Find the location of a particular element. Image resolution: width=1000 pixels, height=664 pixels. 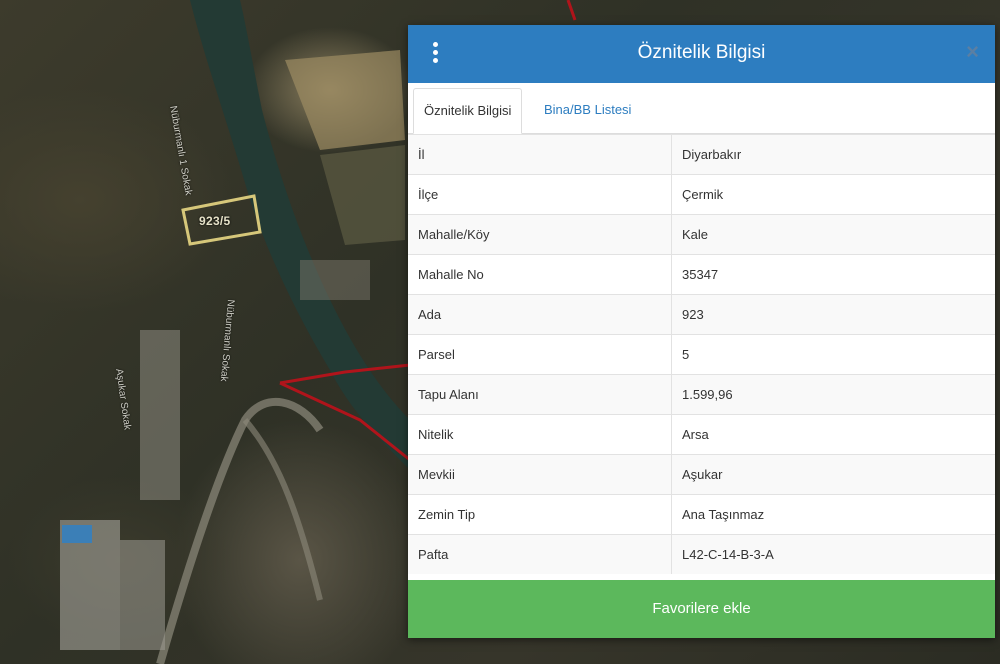

dialog-header: Öznitelik Bilgisi × is located at coordinates (701, 54).